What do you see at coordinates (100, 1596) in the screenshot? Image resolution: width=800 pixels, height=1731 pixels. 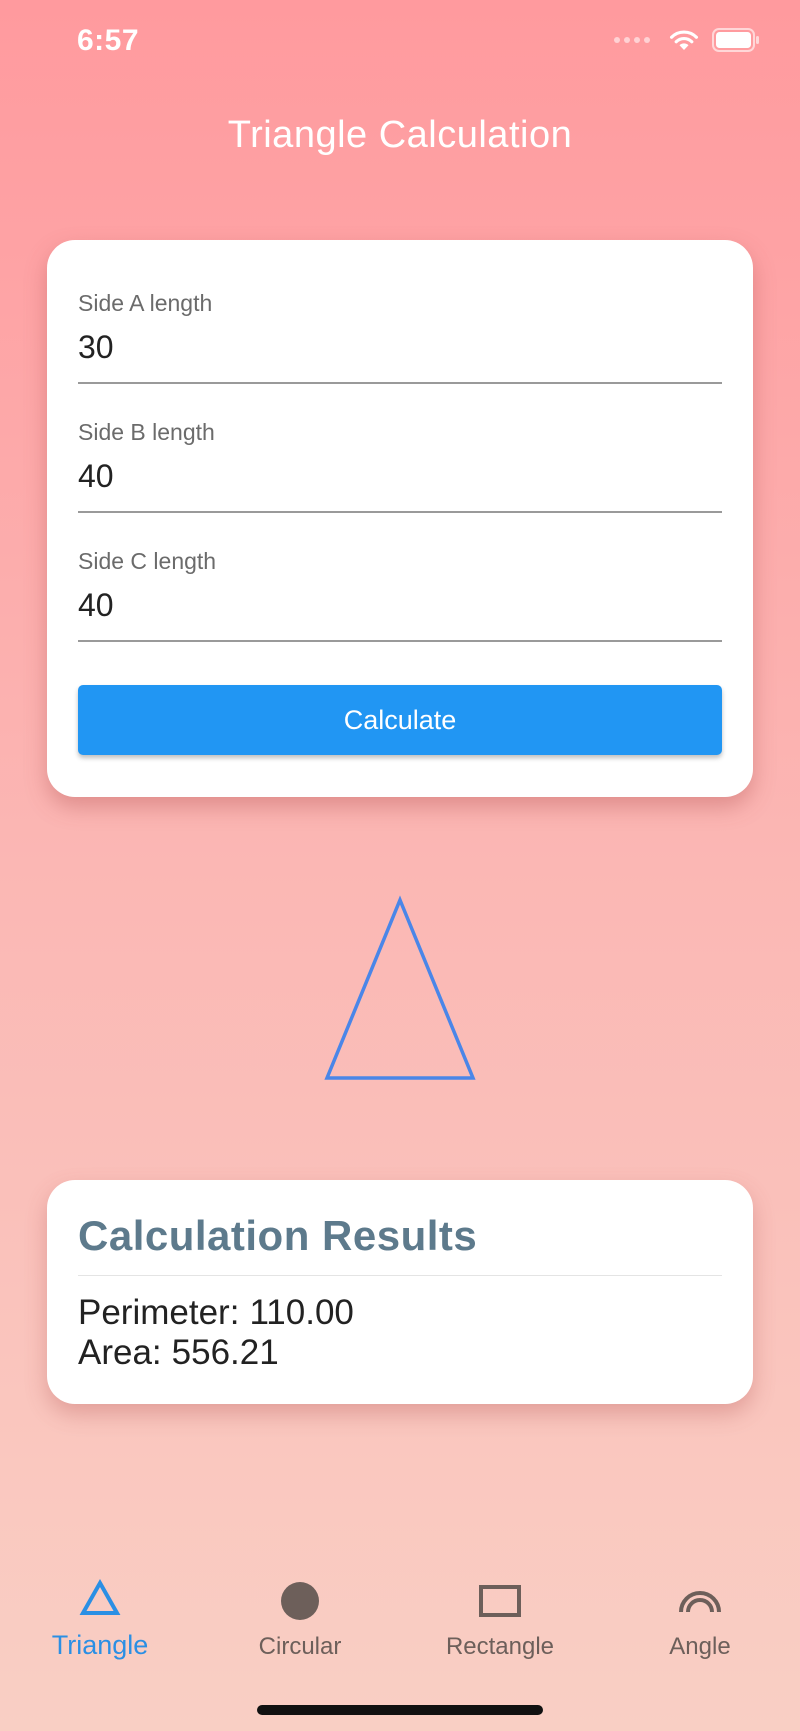 I see `triangle-icon` at bounding box center [100, 1596].